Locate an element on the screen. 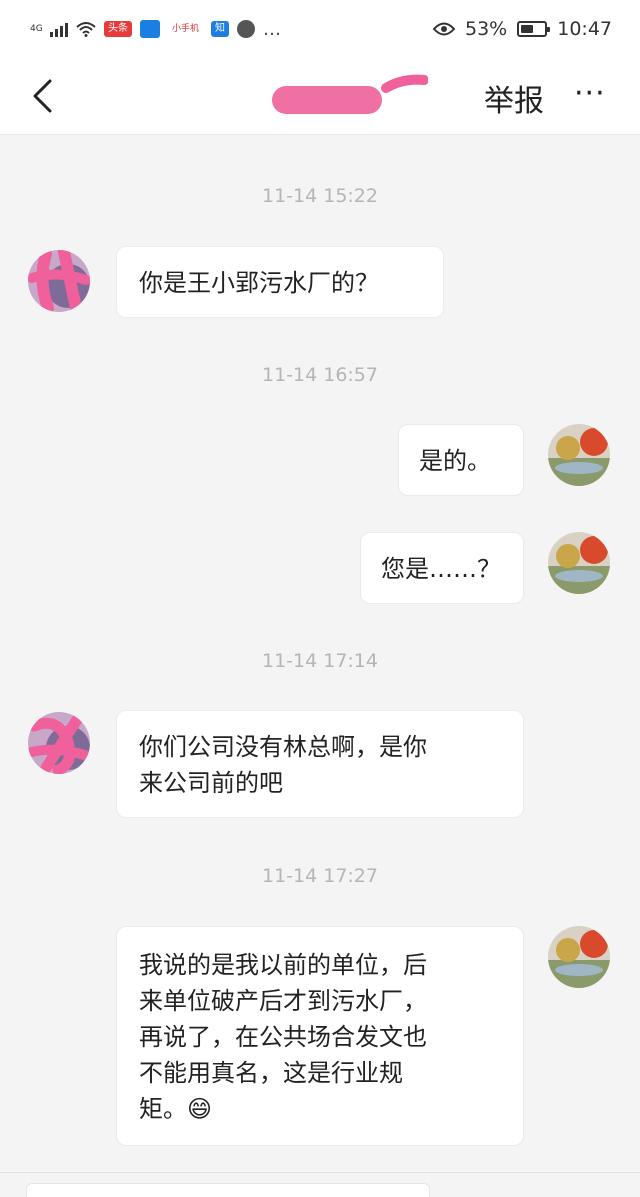  message-line: 再说了，在公共场合发文也 is located at coordinates (283, 1037).